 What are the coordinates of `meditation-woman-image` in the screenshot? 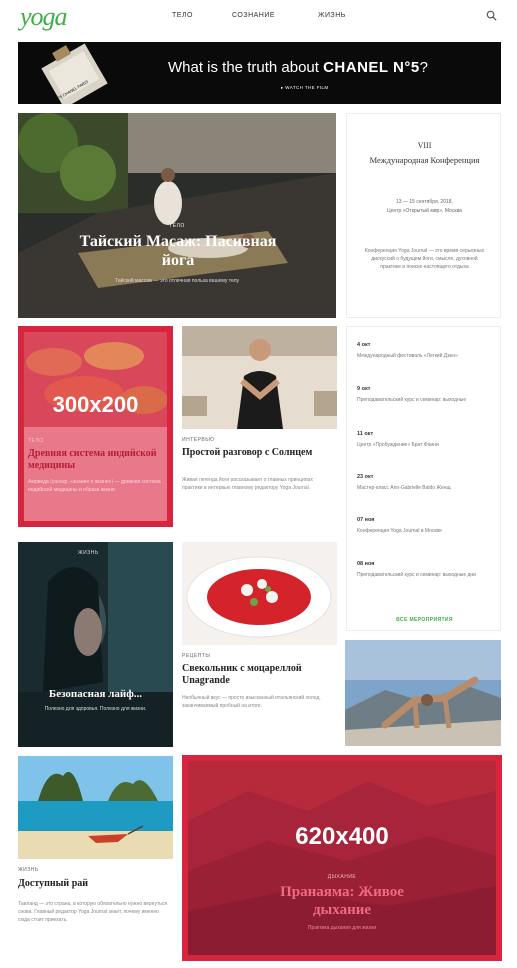 It's located at (259, 377).